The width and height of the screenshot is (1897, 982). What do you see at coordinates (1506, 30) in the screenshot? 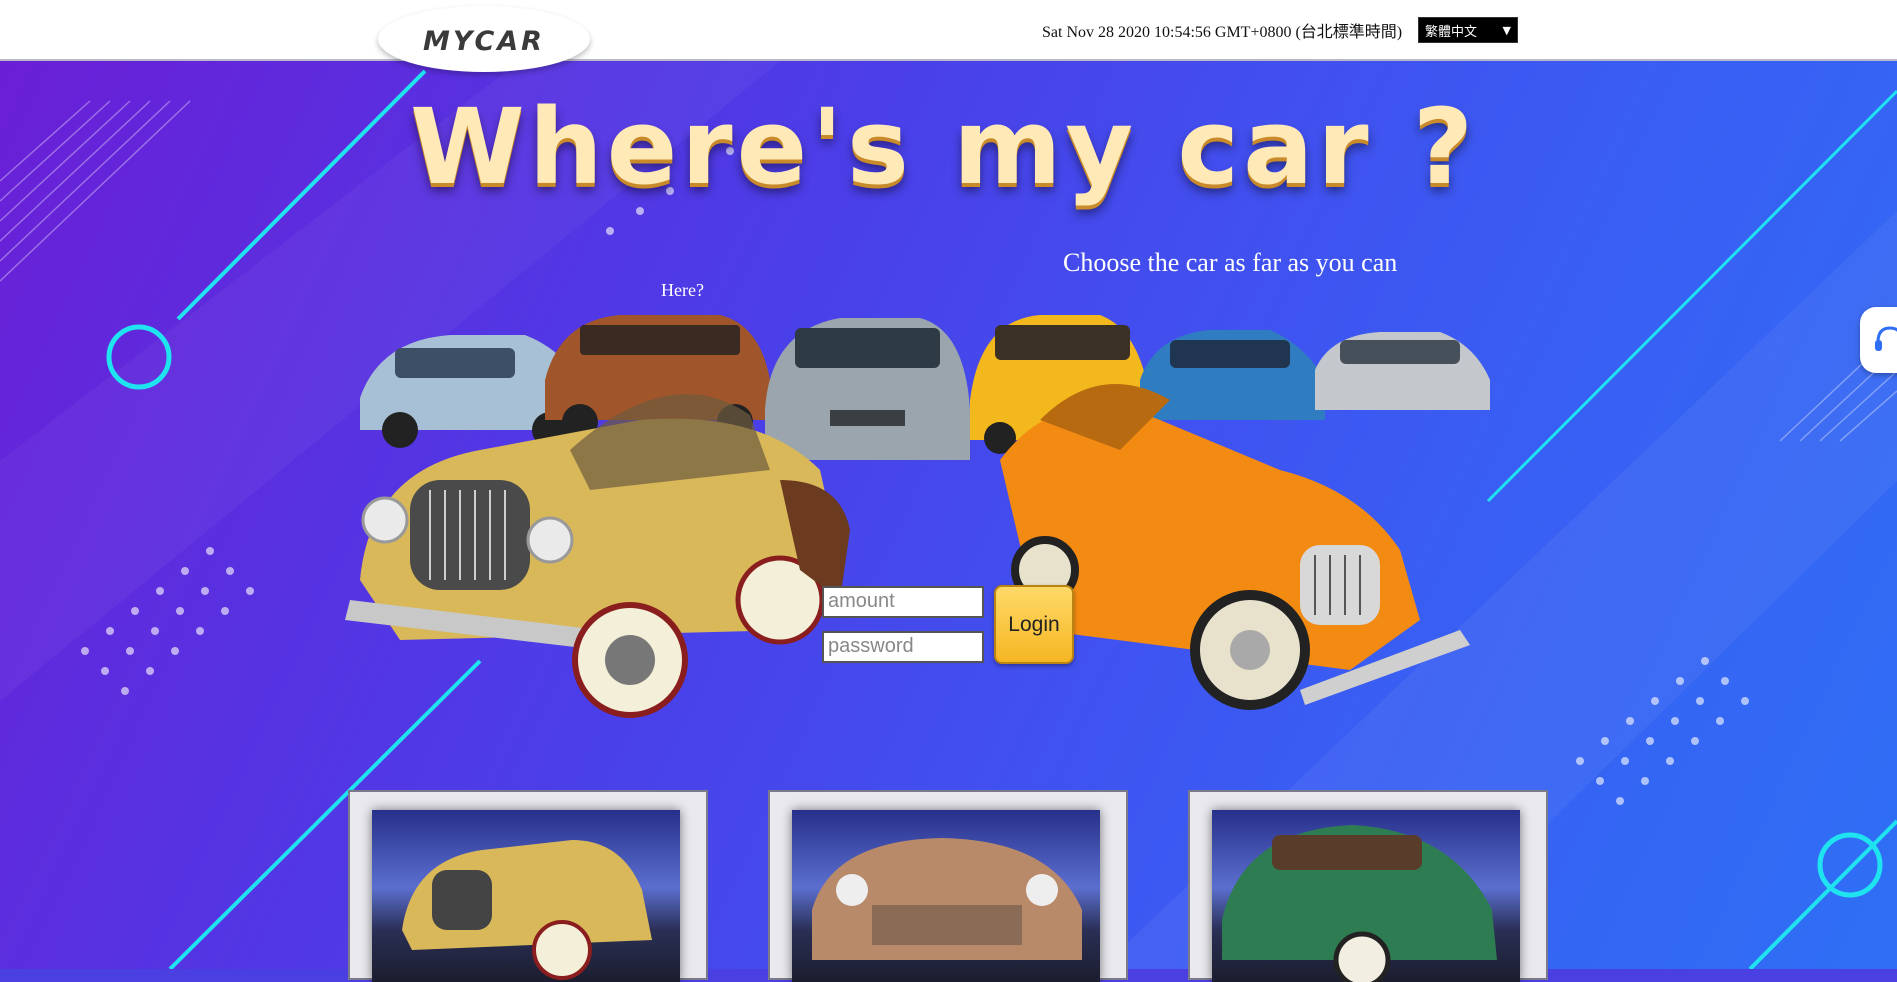
I see `chevron-down-icon: ▼` at bounding box center [1506, 30].